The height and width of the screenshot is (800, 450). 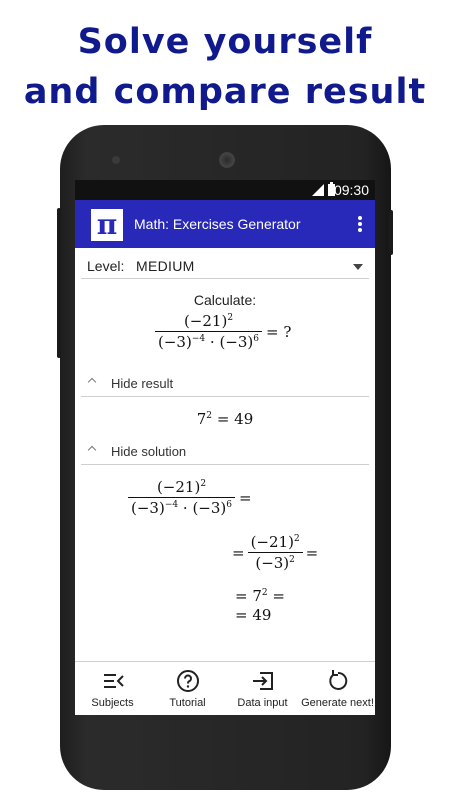 I want to click on status-bar: 09:30, so click(x=225, y=190).